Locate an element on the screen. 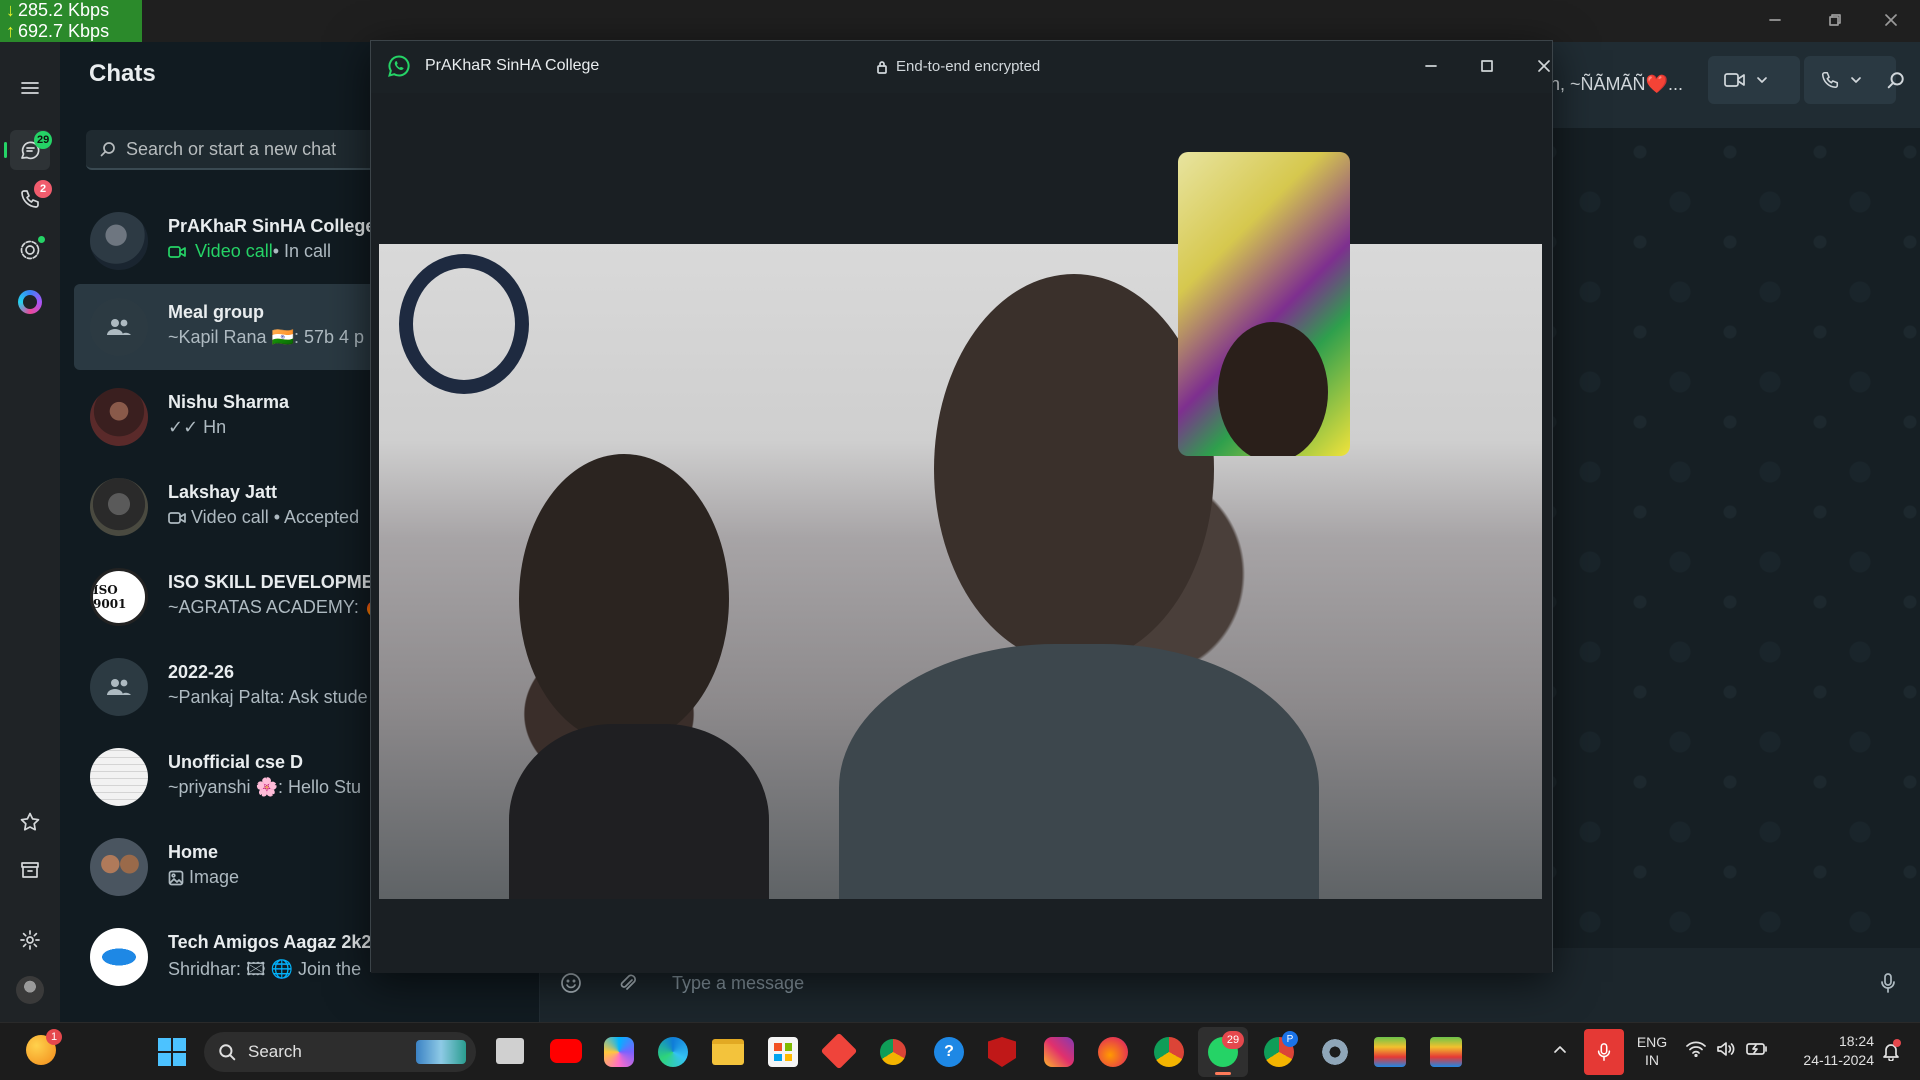  group-avatar is located at coordinates (119, 687).